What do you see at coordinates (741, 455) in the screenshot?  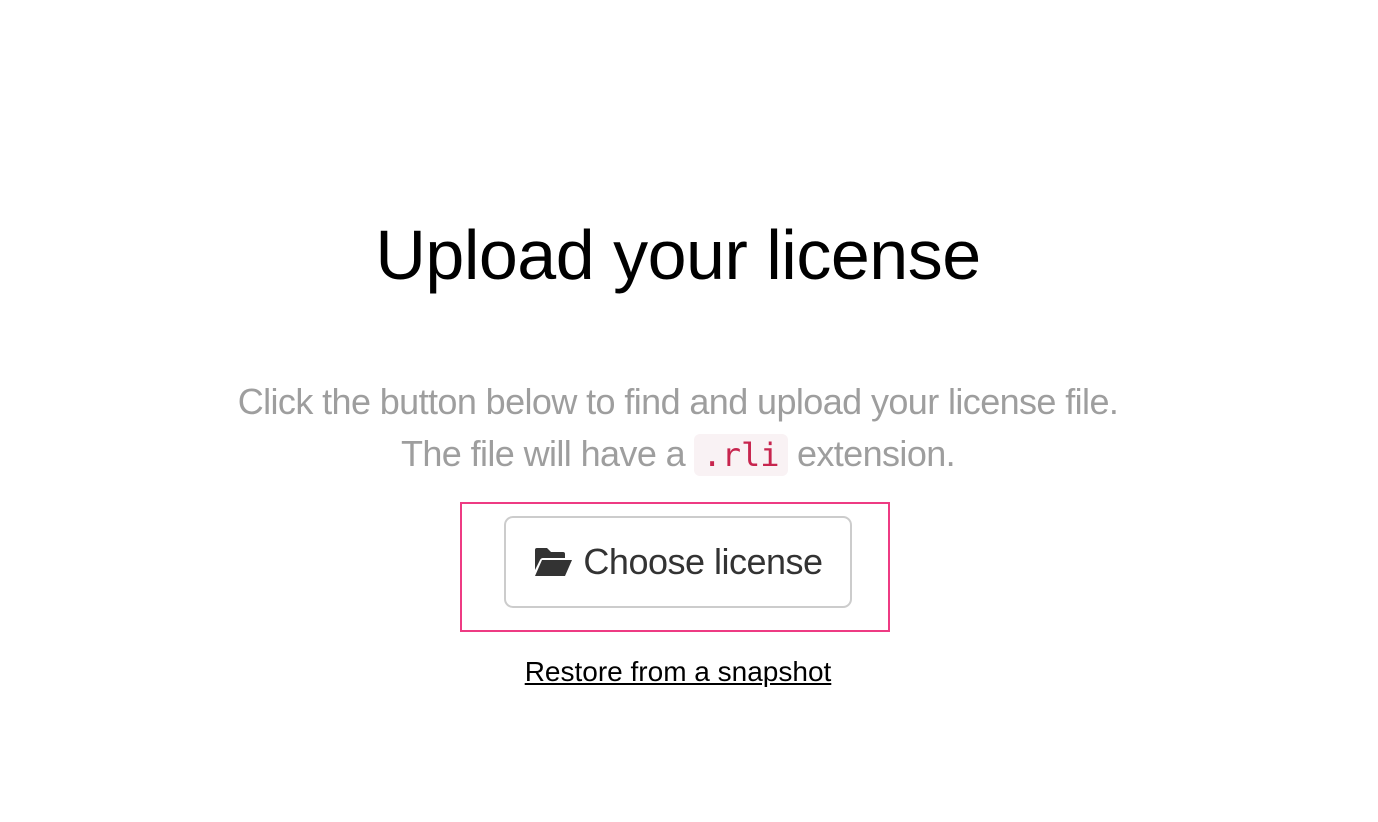 I see `file-extension-code: .rli` at bounding box center [741, 455].